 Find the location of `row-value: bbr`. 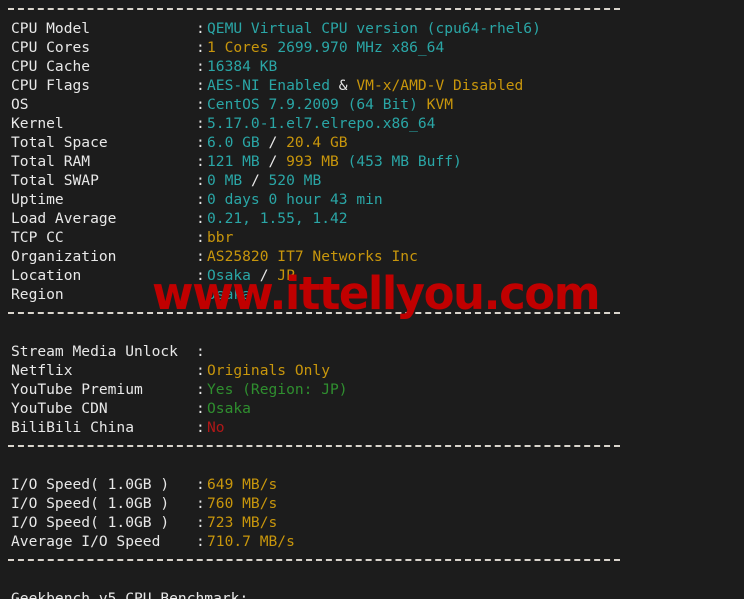

row-value: bbr is located at coordinates (220, 237).